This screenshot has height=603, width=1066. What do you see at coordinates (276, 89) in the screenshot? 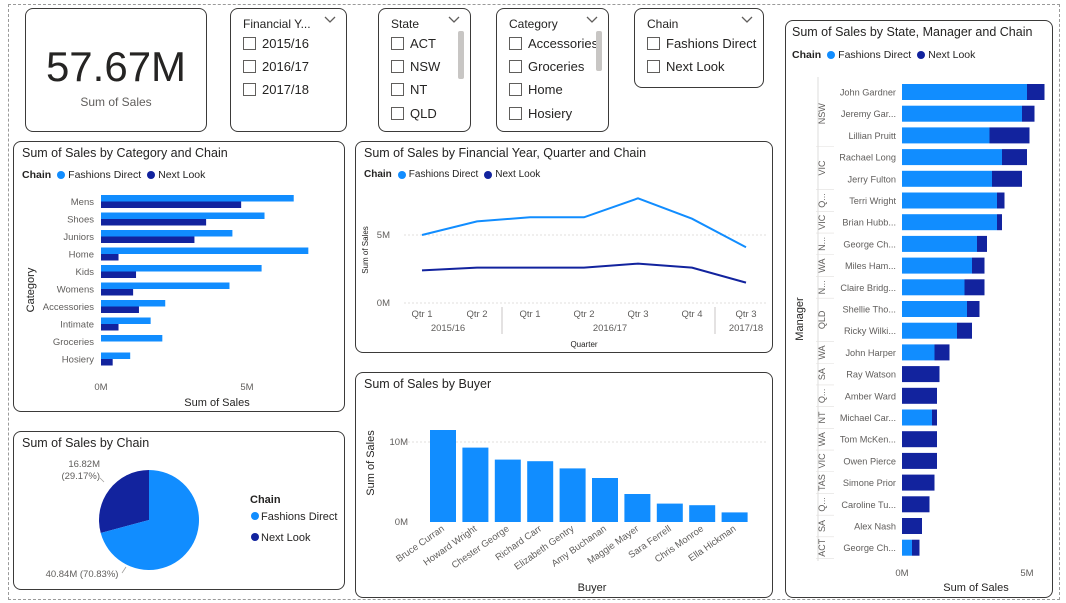
I see `slicer-option: 2017/18` at bounding box center [276, 89].